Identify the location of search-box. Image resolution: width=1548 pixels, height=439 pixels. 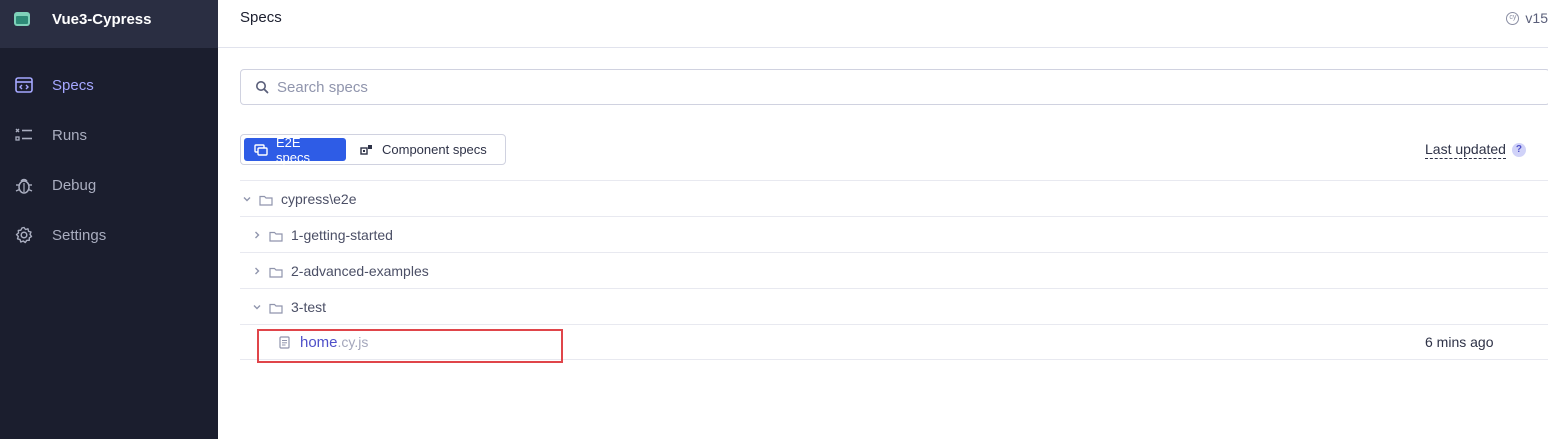
(894, 87).